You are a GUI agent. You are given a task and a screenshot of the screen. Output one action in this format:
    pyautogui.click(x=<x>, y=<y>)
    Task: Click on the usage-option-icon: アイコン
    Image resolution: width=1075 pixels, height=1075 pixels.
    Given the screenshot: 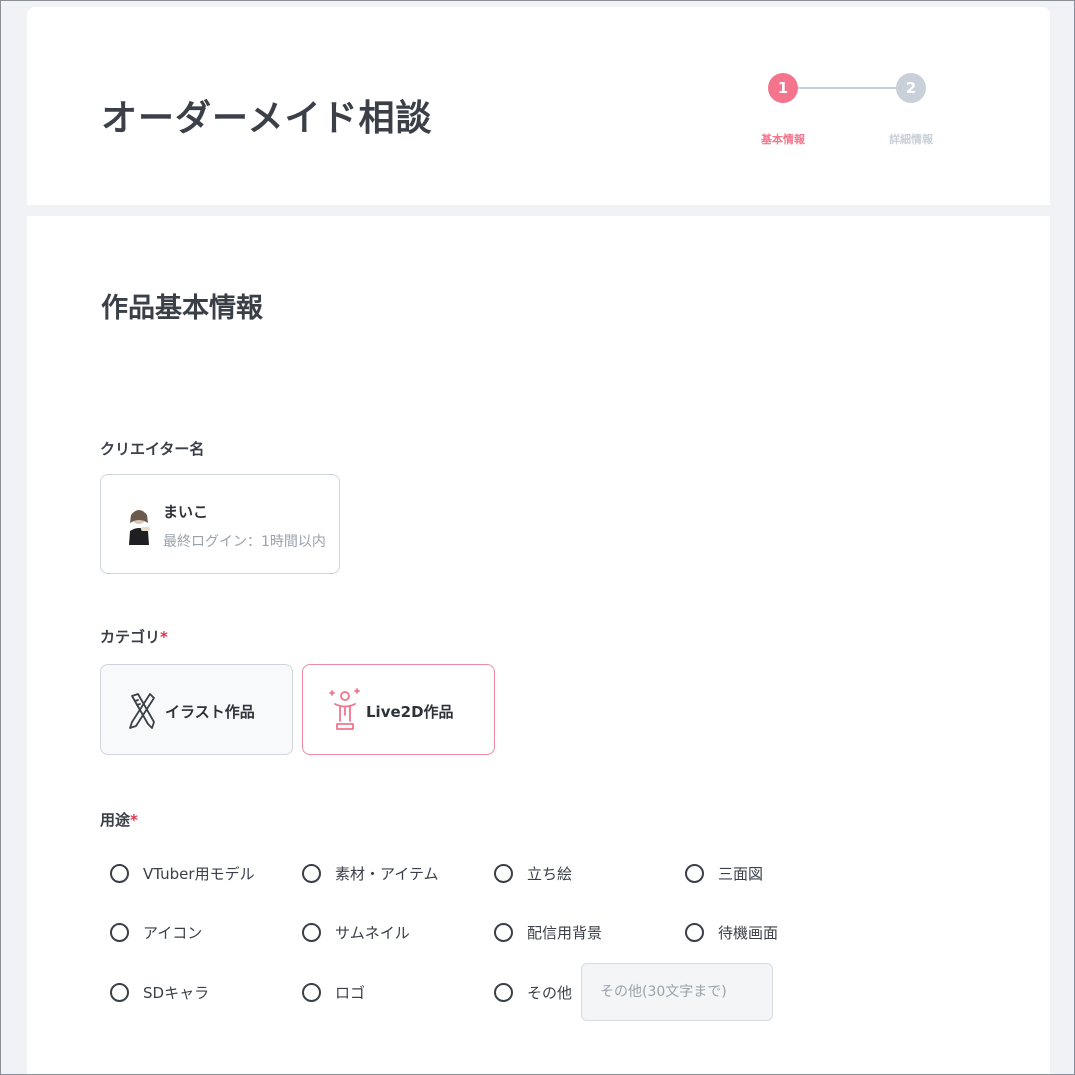 What is the action you would take?
    pyautogui.click(x=156, y=932)
    